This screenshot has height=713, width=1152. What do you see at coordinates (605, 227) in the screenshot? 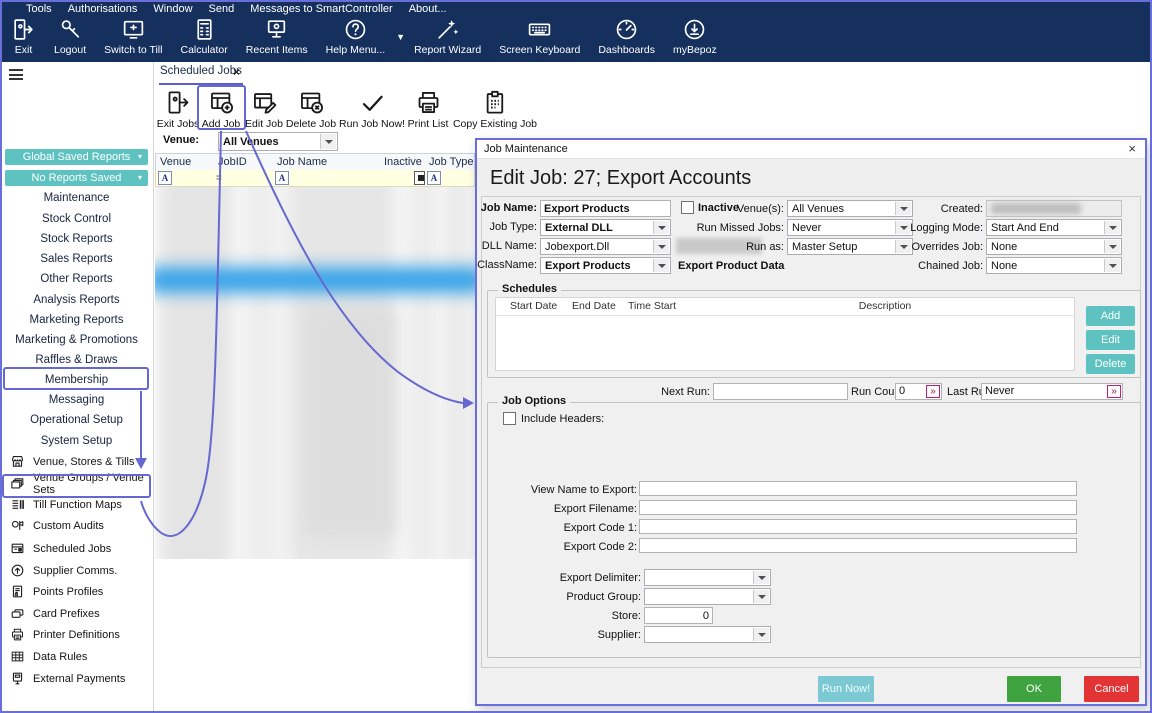
I see `job-type-combo: External DLL` at bounding box center [605, 227].